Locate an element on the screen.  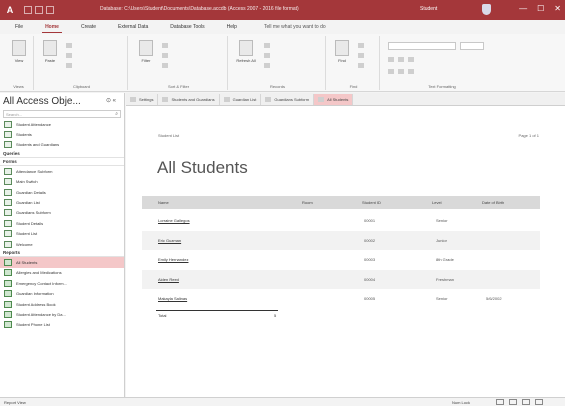
group-views: View Views is located at coordinates (19, 63).